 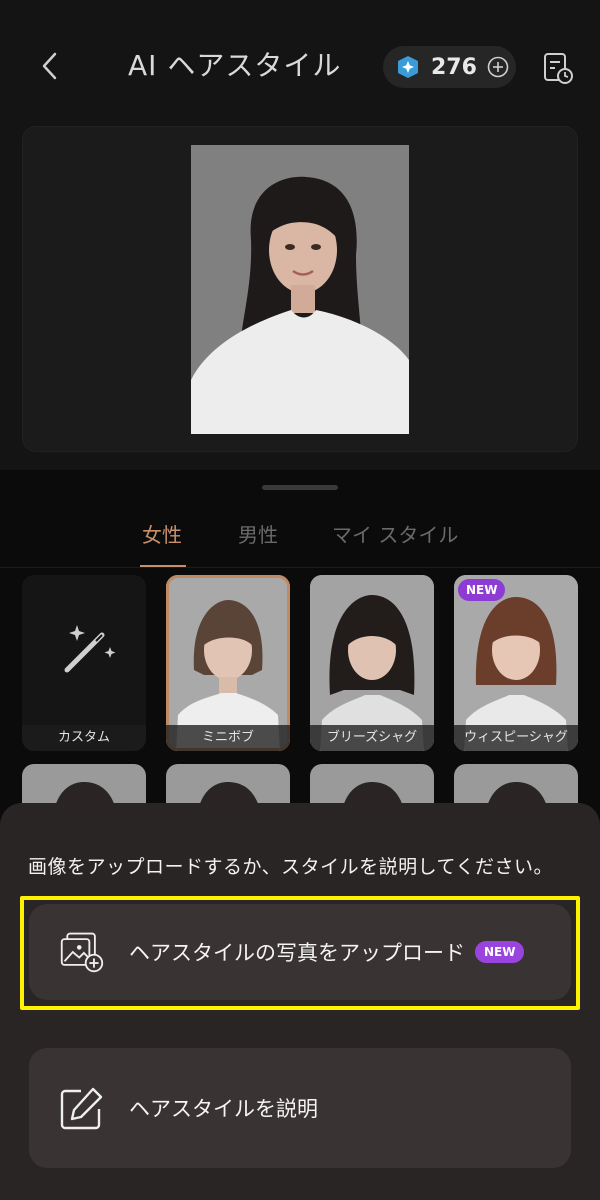 I want to click on style-label: ミニボブ, so click(x=228, y=738).